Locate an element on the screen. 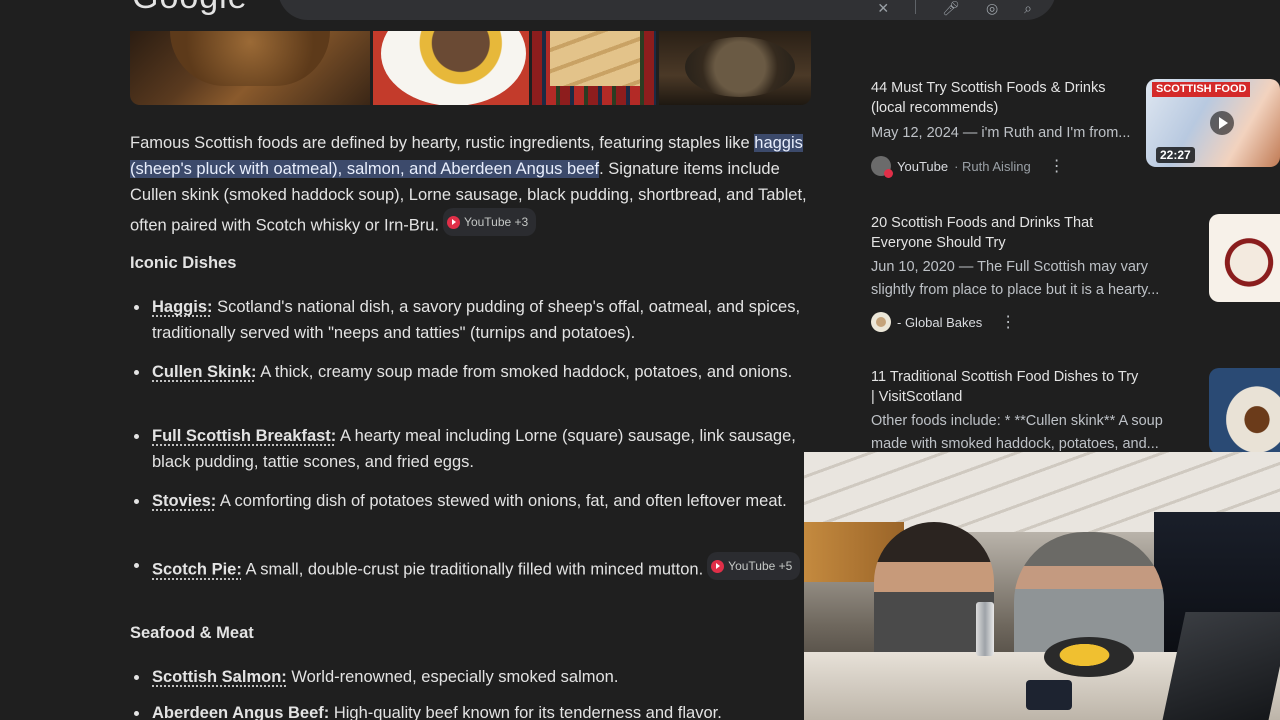 Image resolution: width=1280 pixels, height=720 pixels. search-divider is located at coordinates (916, 7).